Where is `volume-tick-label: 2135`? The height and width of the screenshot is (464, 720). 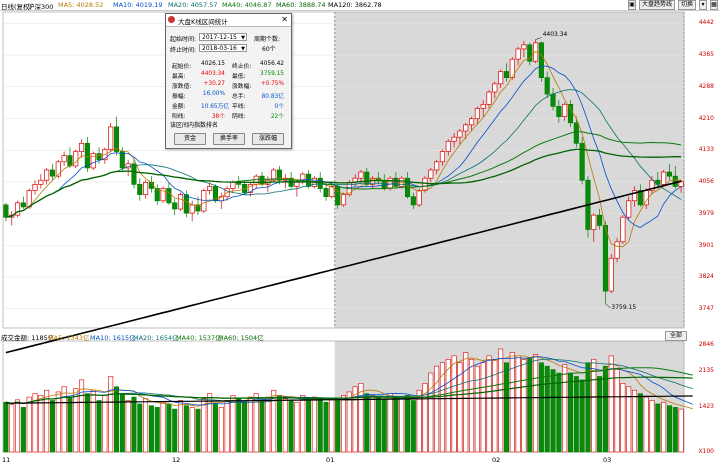 volume-tick-label: 2135 is located at coordinates (706, 370).